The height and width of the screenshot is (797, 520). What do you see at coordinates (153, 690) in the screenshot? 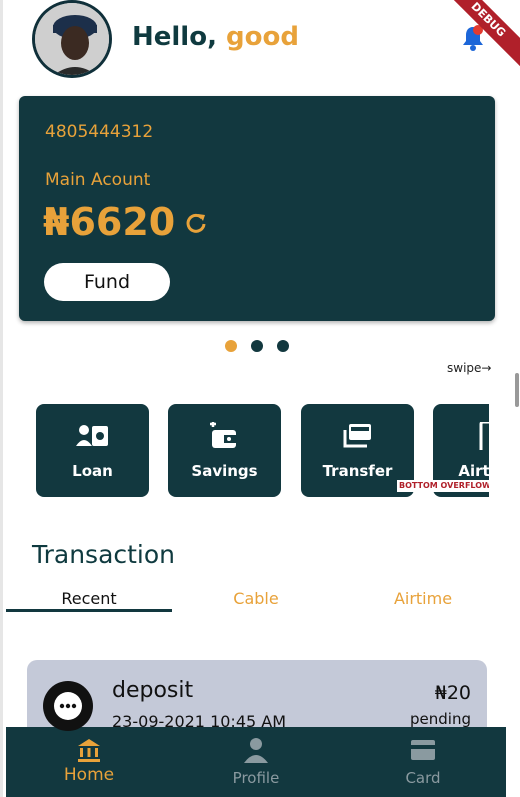
I see `transaction-type: deposit` at bounding box center [153, 690].